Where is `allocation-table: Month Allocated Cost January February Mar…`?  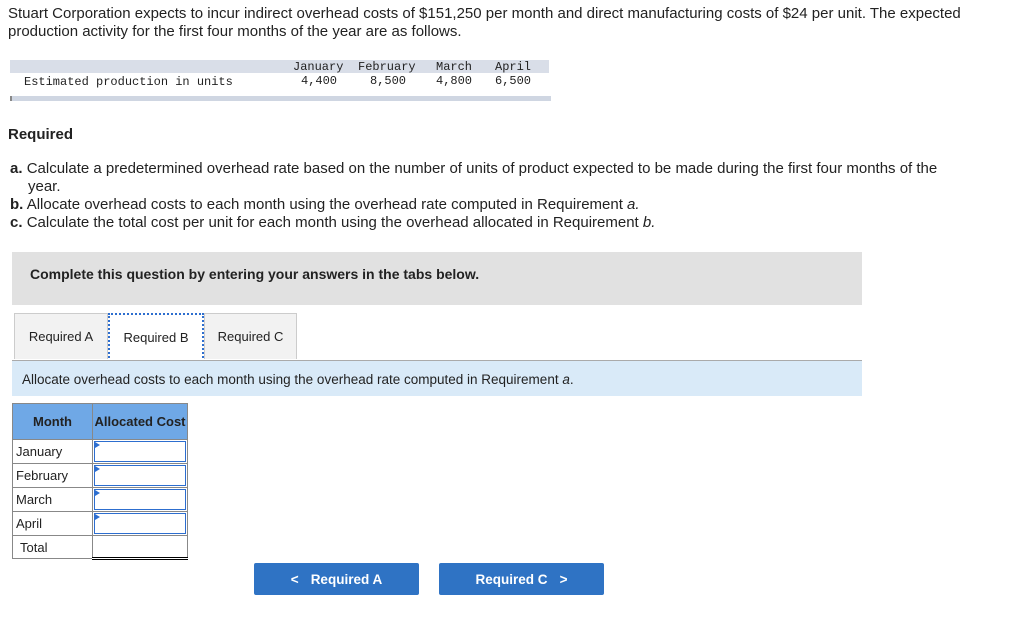 allocation-table: Month Allocated Cost January February Mar… is located at coordinates (100, 481).